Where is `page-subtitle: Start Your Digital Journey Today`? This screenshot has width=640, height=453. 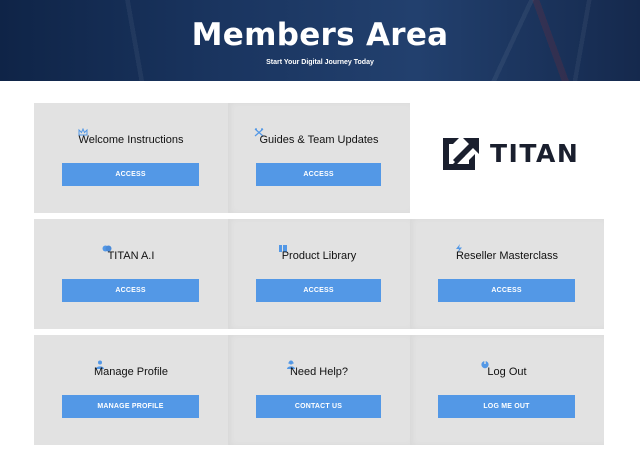 page-subtitle: Start Your Digital Journey Today is located at coordinates (320, 62).